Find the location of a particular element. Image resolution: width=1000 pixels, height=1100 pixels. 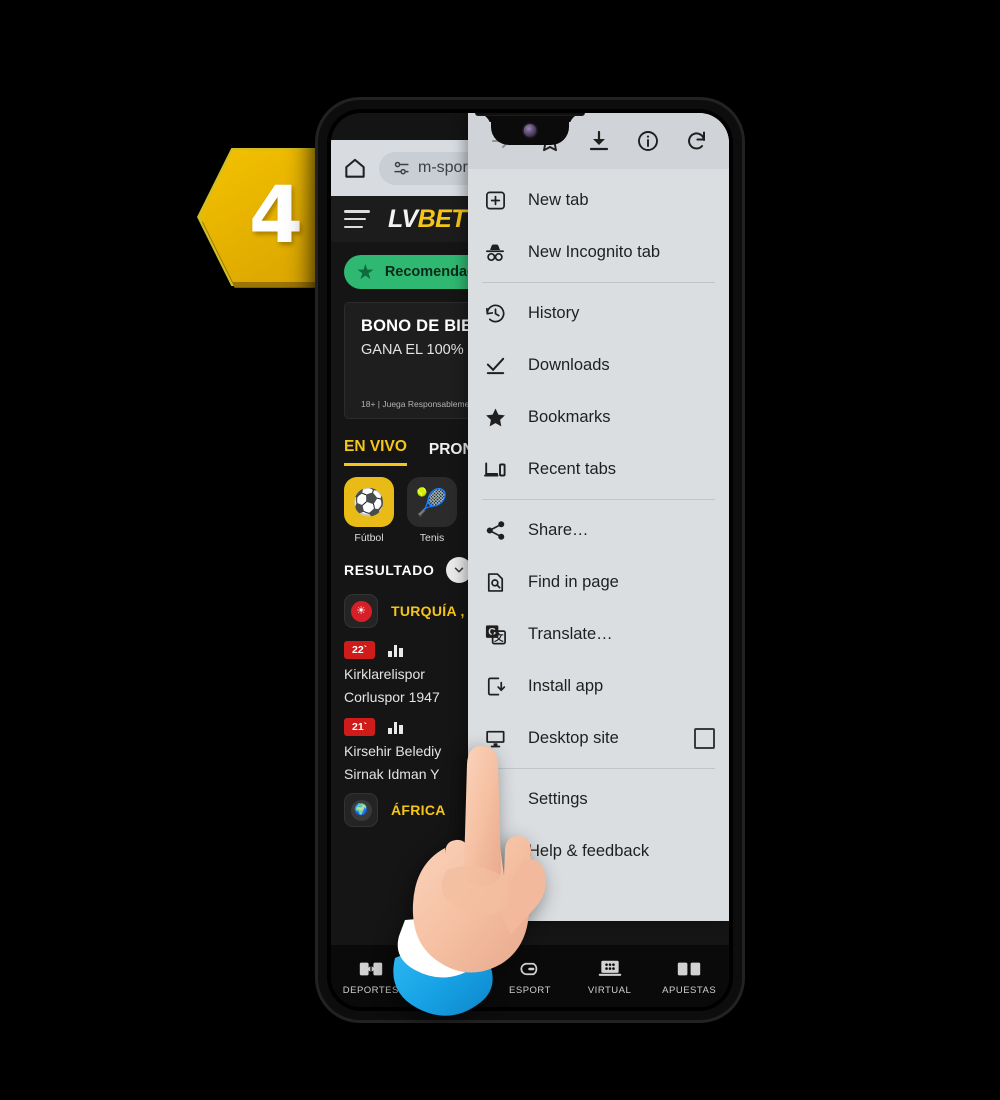

menu-item-help-feedback: Help & feedback is located at coordinates (598, 851).